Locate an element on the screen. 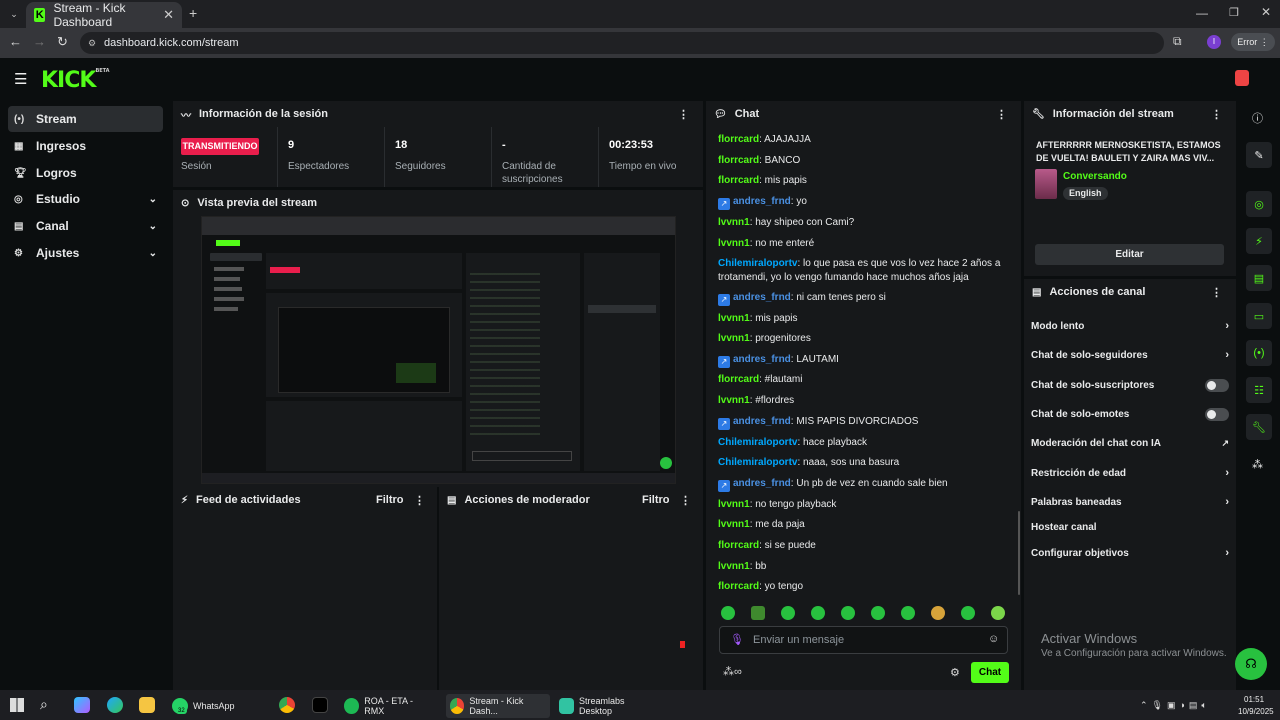  taskbar-app-whatsapp: WhatsApp is located at coordinates (216, 706).